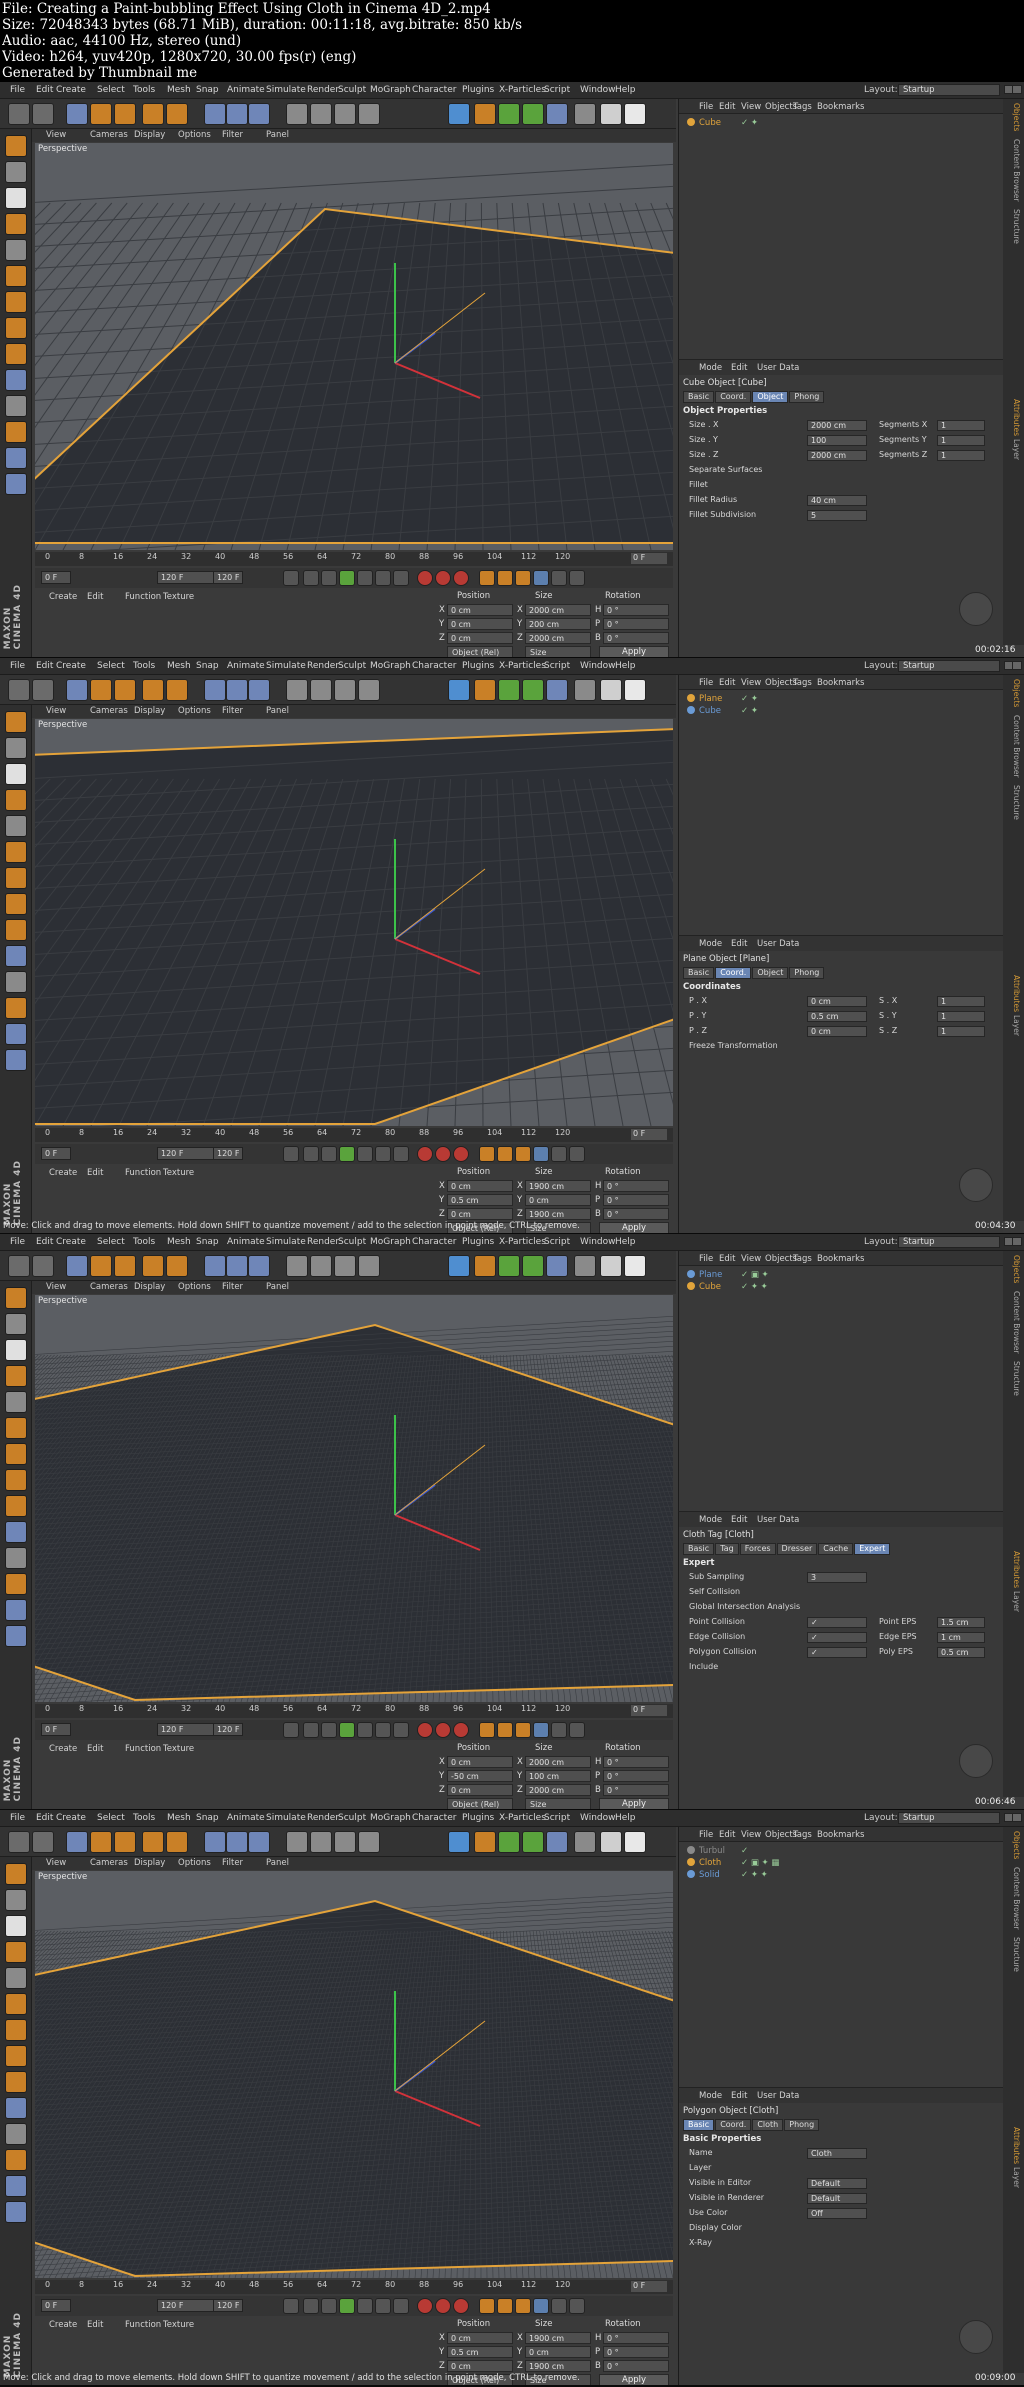 The image size is (1024, 2387). Describe the element at coordinates (533, 690) in the screenshot. I see `array-icon` at that location.